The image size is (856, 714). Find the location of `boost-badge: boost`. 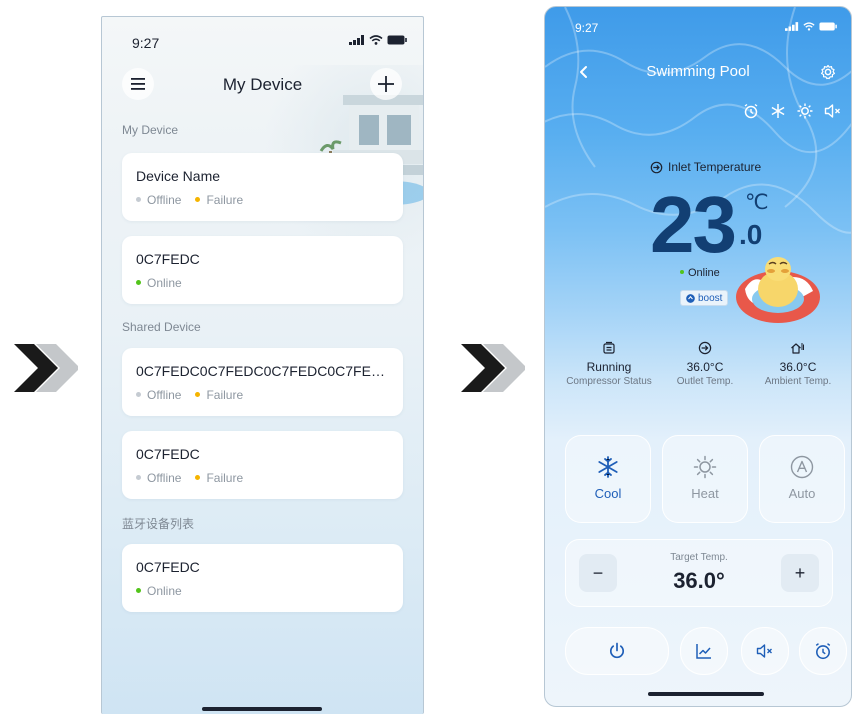

boost-badge: boost is located at coordinates (704, 298).